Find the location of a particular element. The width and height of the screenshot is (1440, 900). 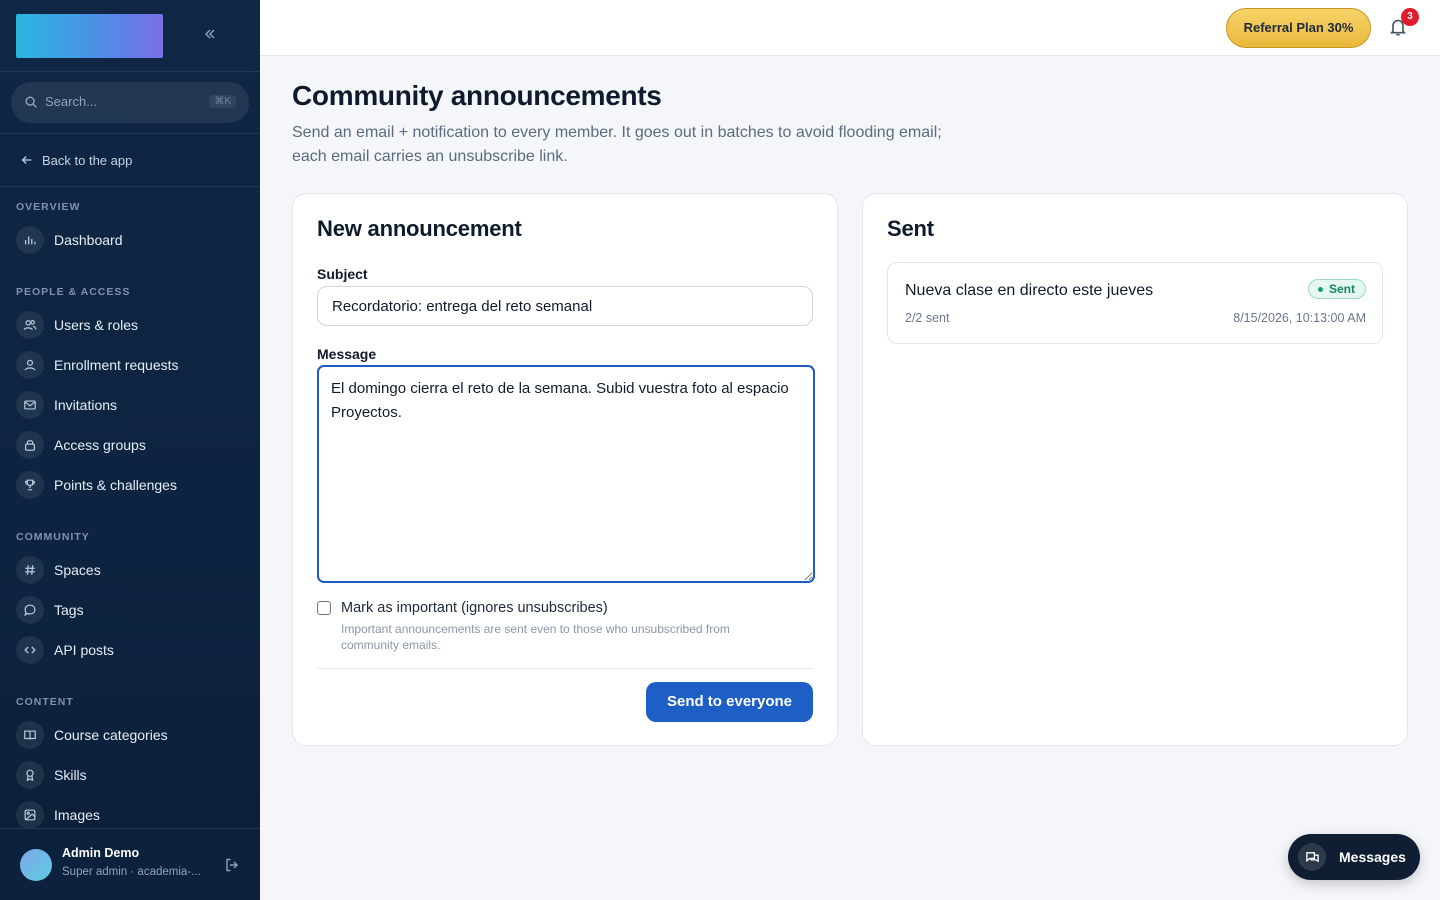

subject-field is located at coordinates (565, 306).